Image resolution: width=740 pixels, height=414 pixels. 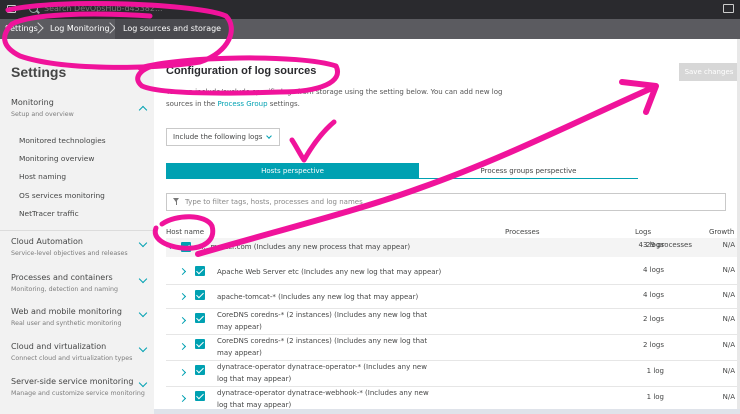 What do you see at coordinates (185, 232) in the screenshot?
I see `column-header-host-name: Host name` at bounding box center [185, 232].